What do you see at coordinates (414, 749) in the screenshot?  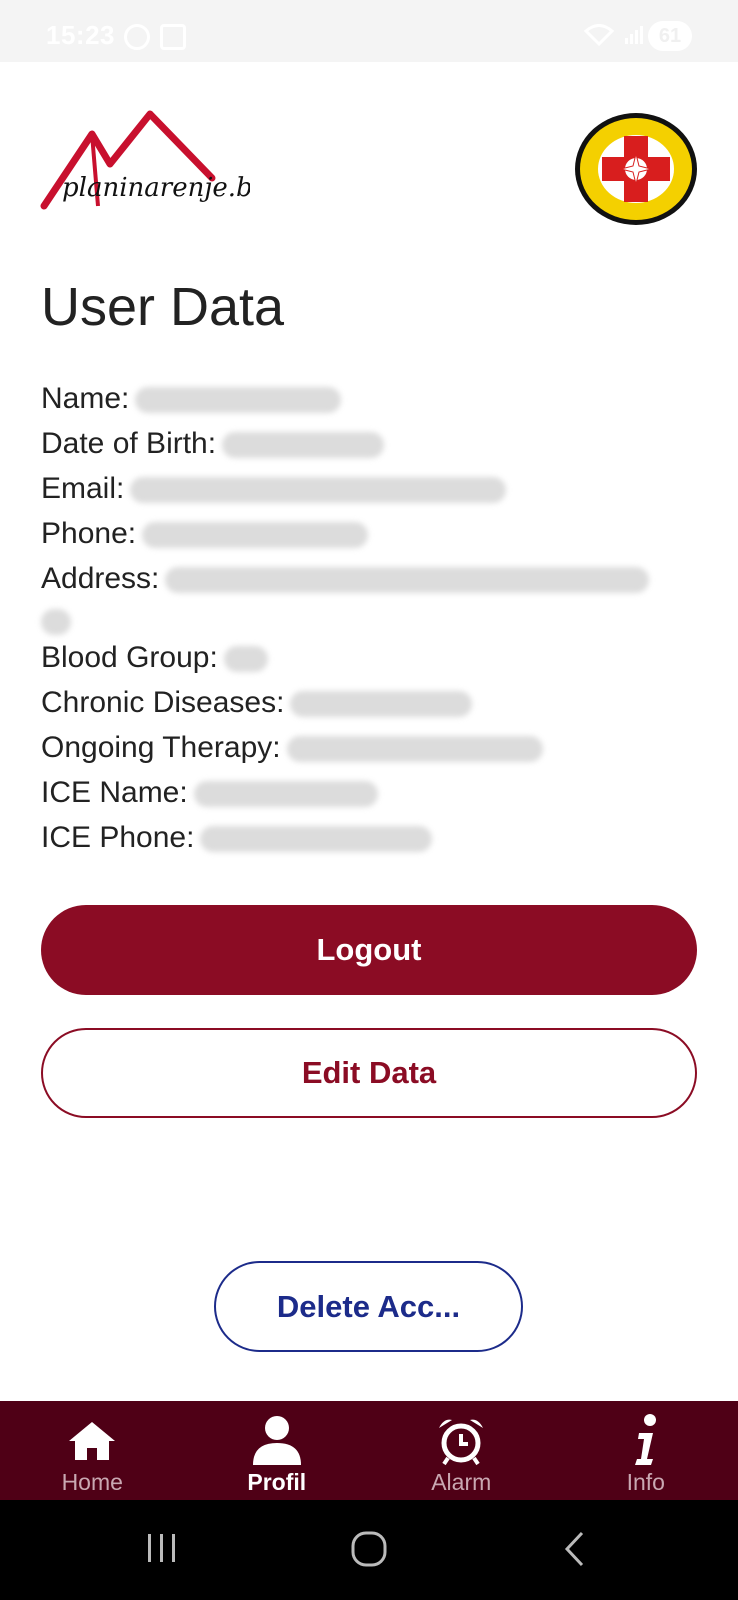 I see `therapy-value-redacted` at bounding box center [414, 749].